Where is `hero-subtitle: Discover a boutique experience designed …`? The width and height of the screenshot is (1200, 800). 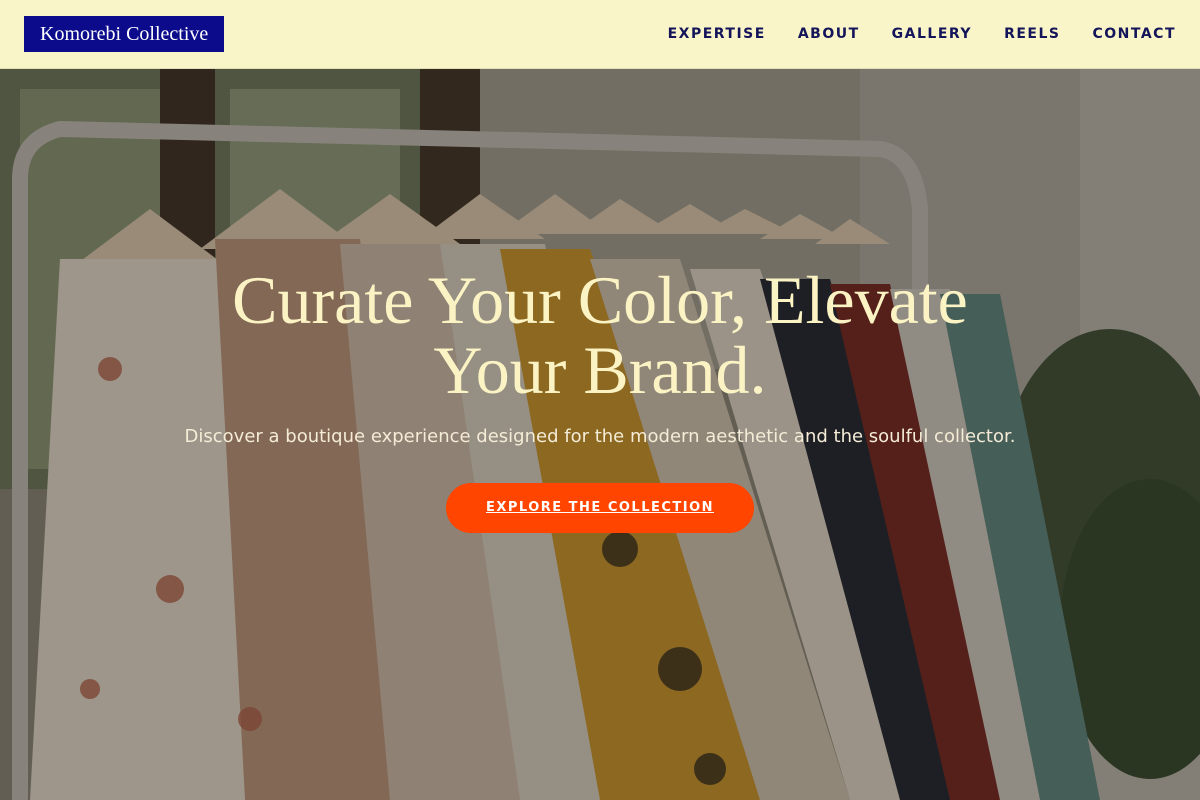 hero-subtitle: Discover a boutique experience designed … is located at coordinates (600, 436).